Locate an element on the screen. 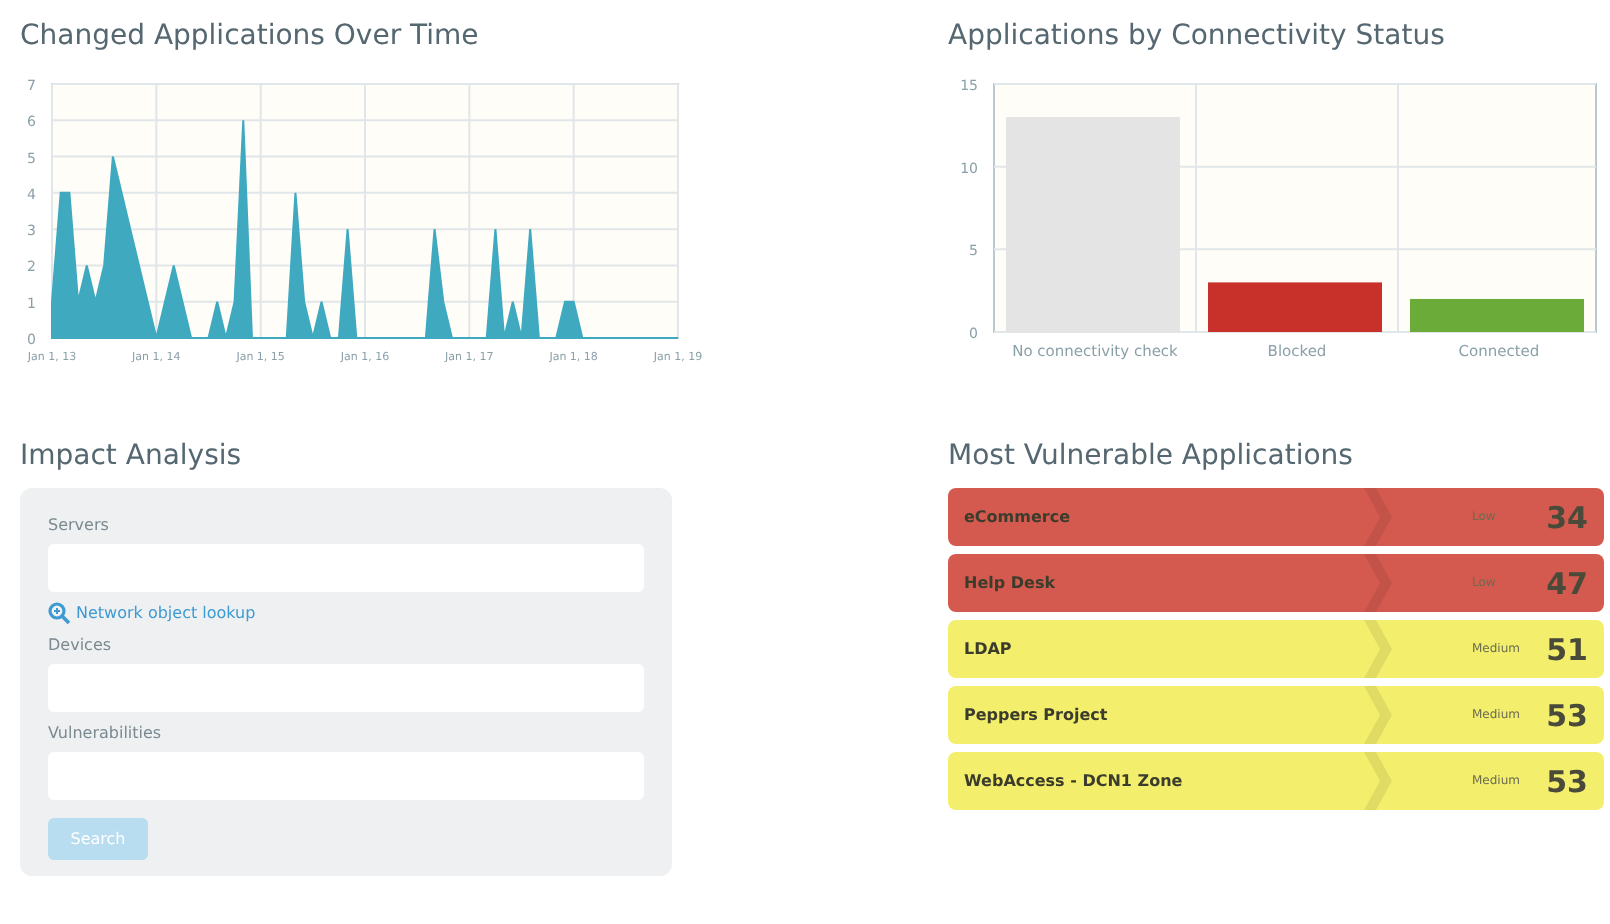  field-label: Devices is located at coordinates (81, 645).